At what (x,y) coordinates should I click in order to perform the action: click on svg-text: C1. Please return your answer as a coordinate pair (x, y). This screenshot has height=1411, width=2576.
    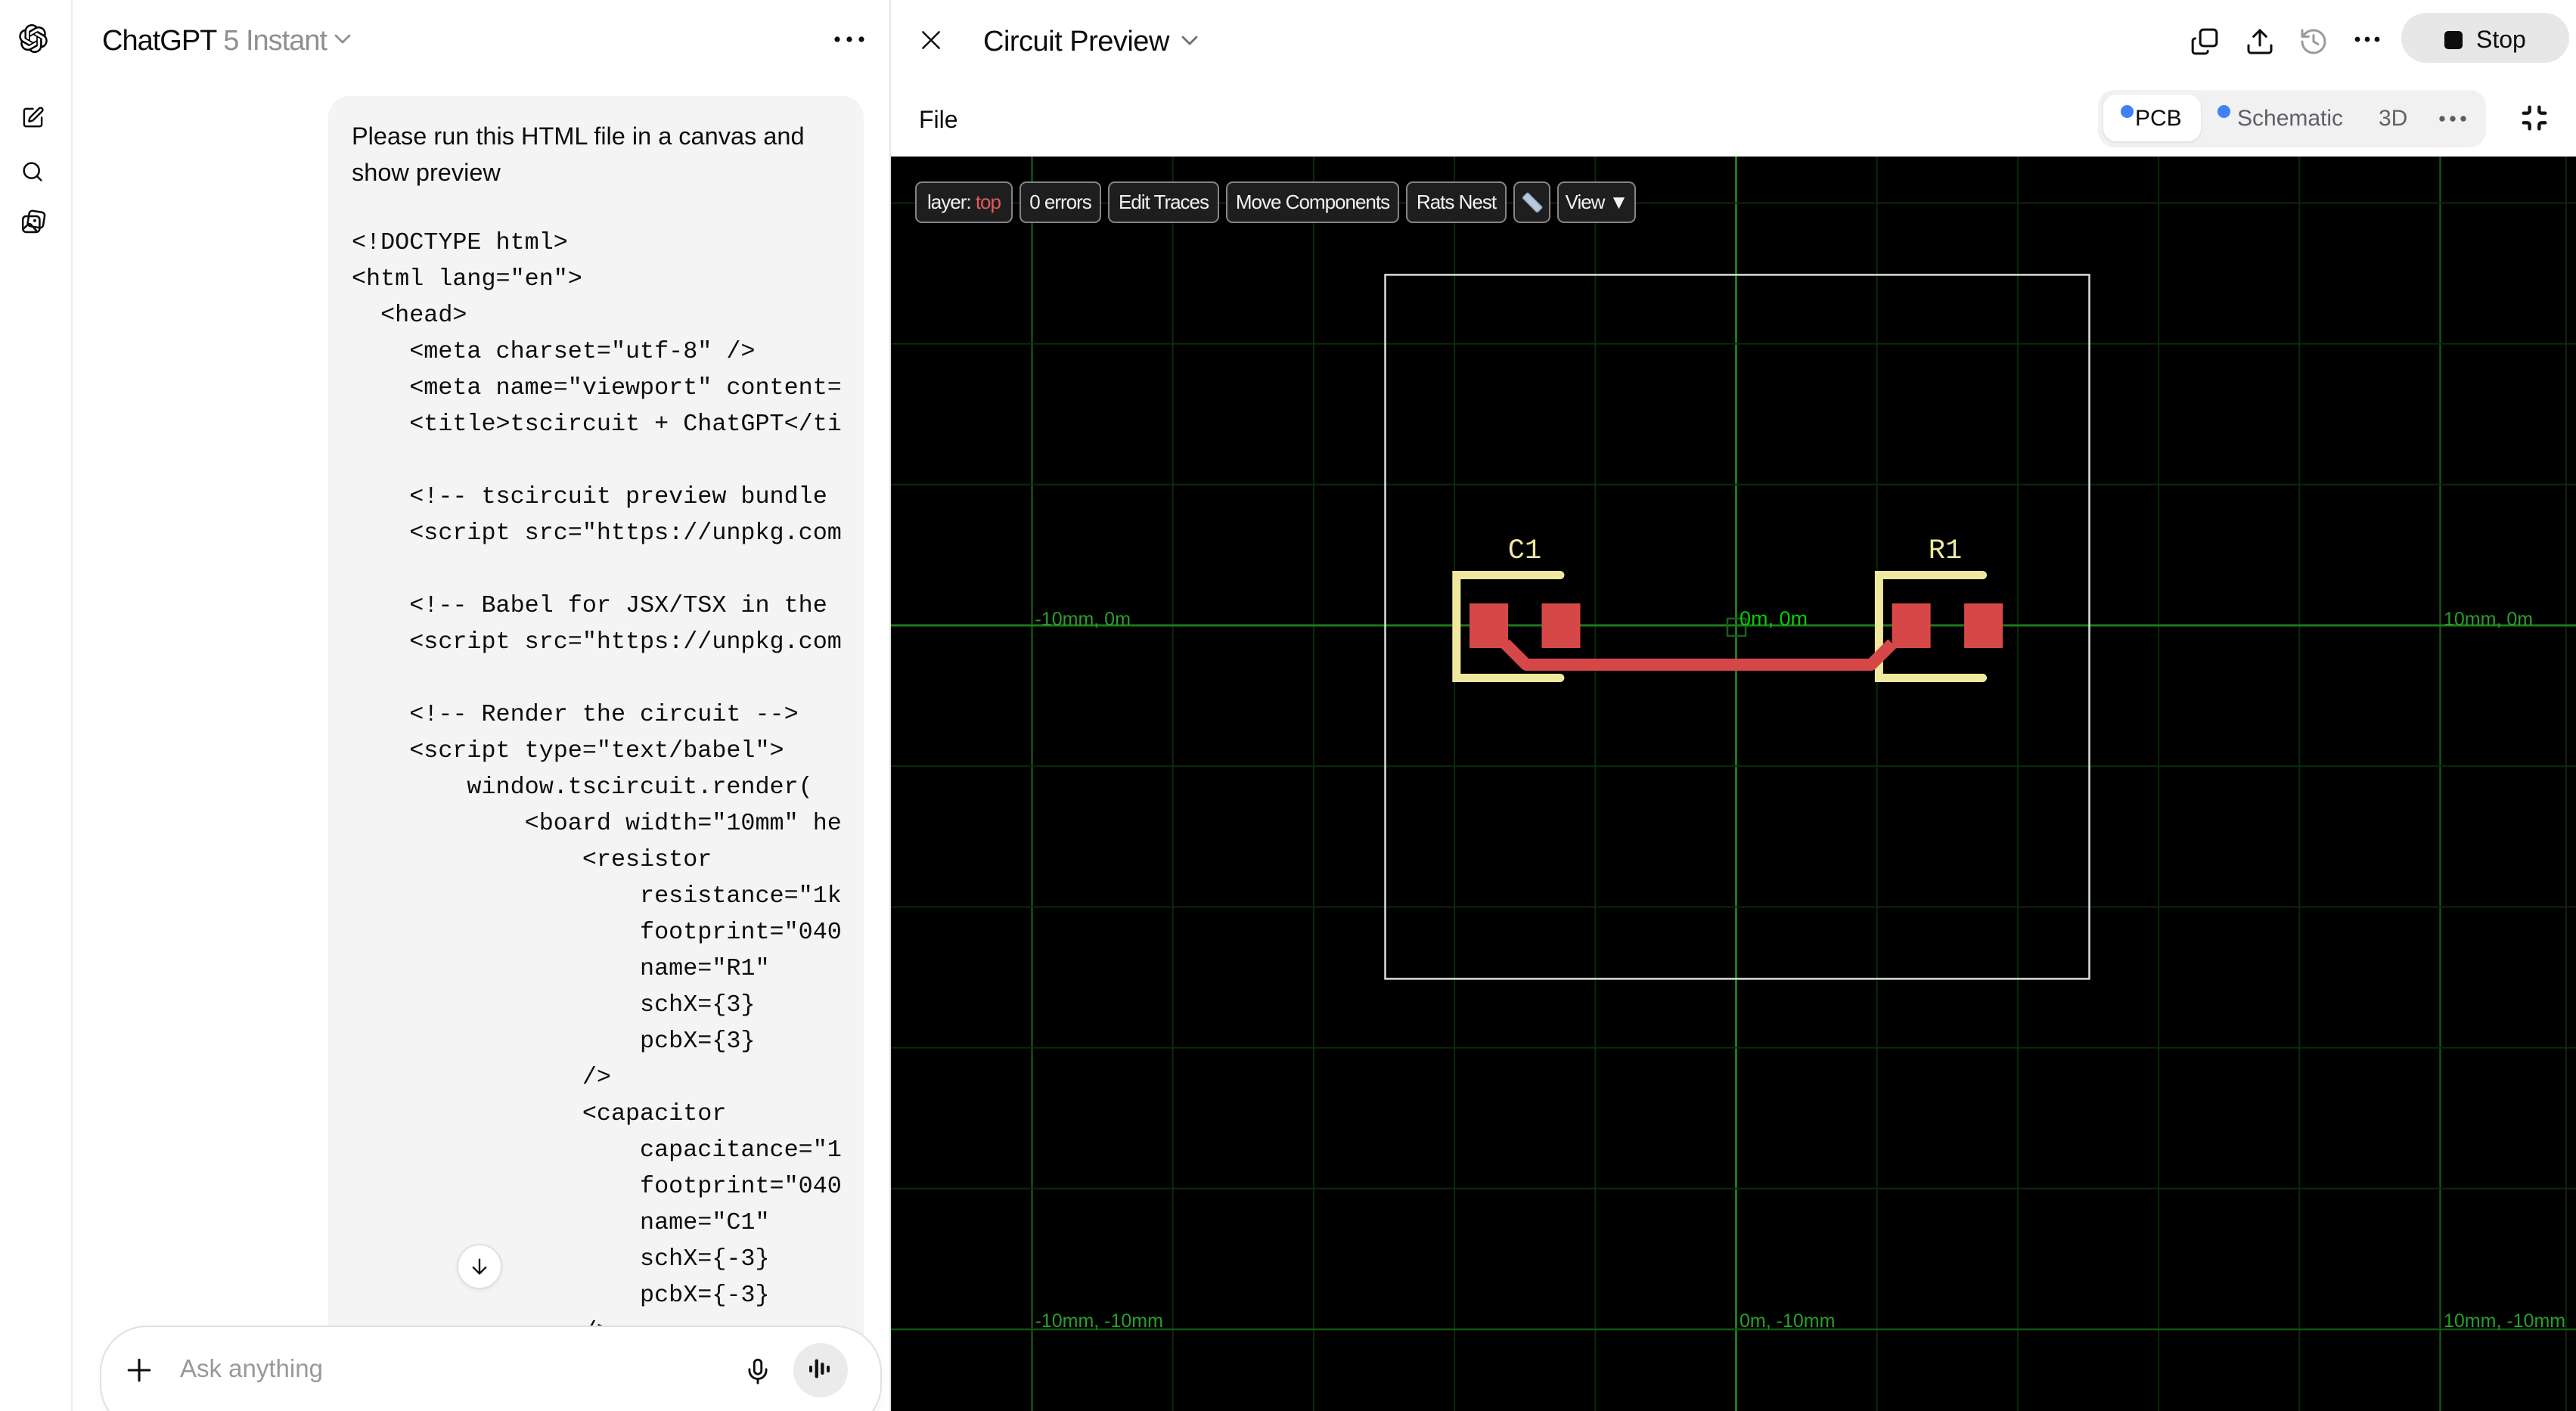
    Looking at the image, I should click on (1524, 551).